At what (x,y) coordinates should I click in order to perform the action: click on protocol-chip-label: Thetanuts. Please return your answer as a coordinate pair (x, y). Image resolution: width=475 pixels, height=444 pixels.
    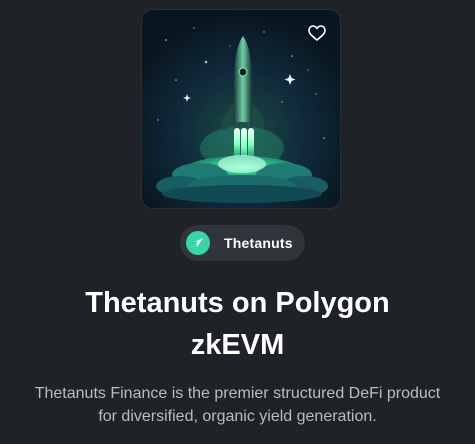
    Looking at the image, I should click on (258, 243).